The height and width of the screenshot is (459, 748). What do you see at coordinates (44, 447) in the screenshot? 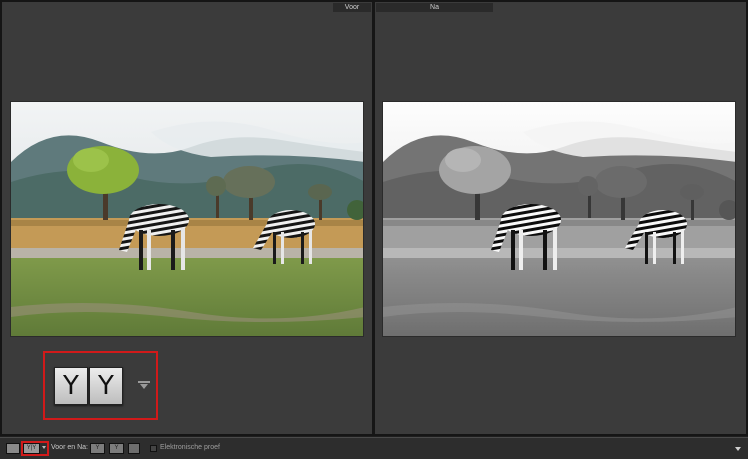
I see `compare-mode-arrow-icon` at bounding box center [44, 447].